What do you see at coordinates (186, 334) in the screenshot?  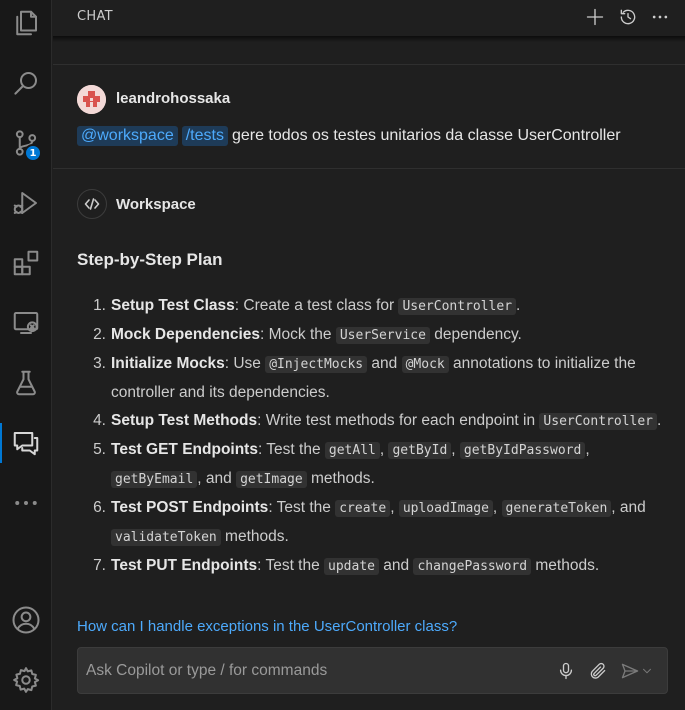 I see `step-title: Mock Dependencies` at bounding box center [186, 334].